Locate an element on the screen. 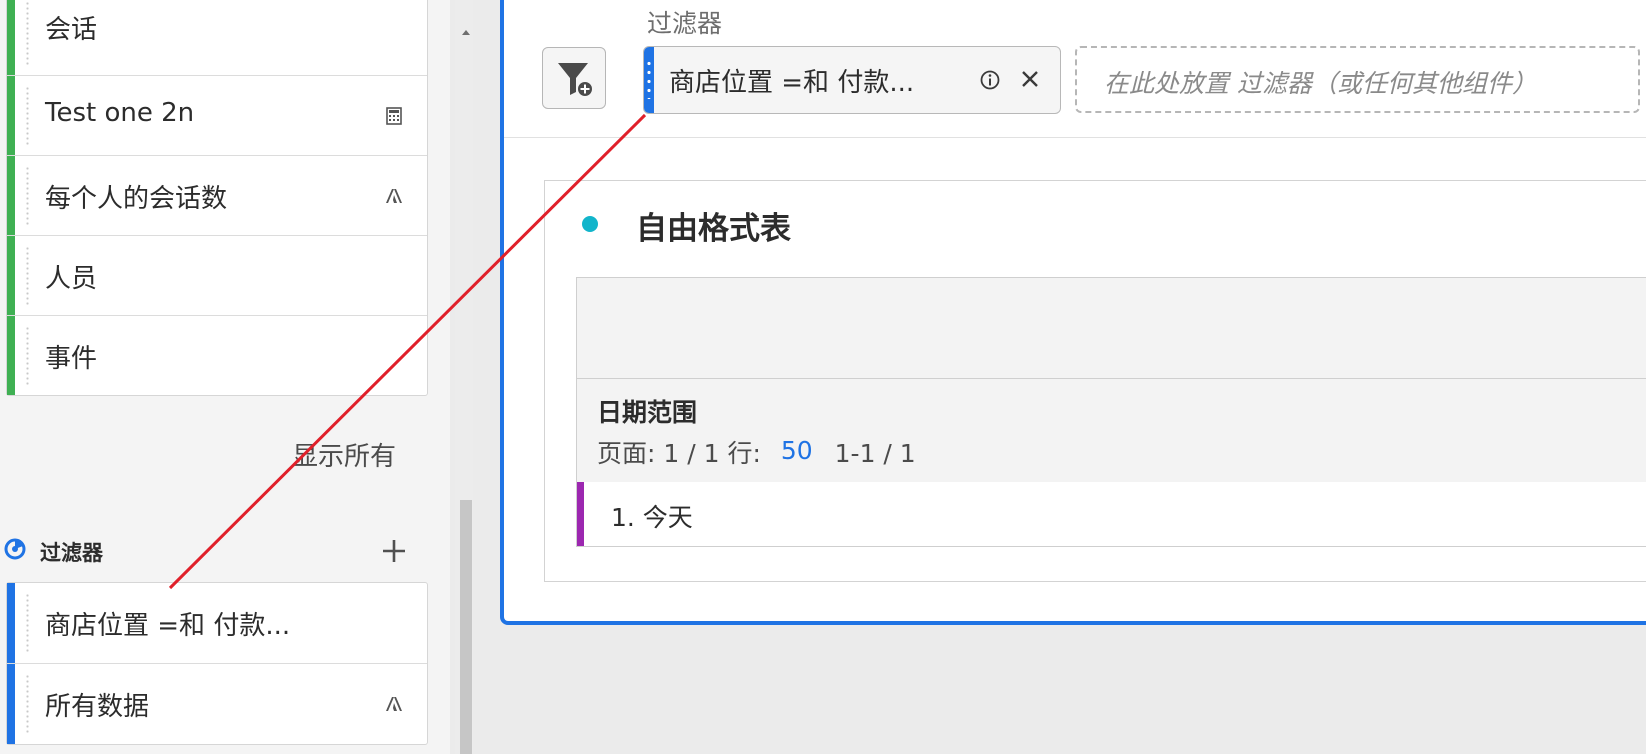 The height and width of the screenshot is (754, 1646). component-label: 会话 is located at coordinates (71, 30).